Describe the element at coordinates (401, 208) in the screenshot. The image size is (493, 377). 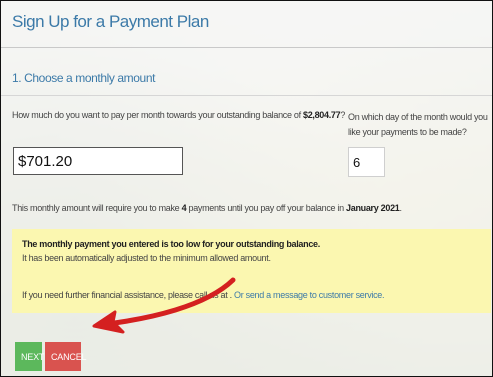
I see `summary-suffix: .` at that location.